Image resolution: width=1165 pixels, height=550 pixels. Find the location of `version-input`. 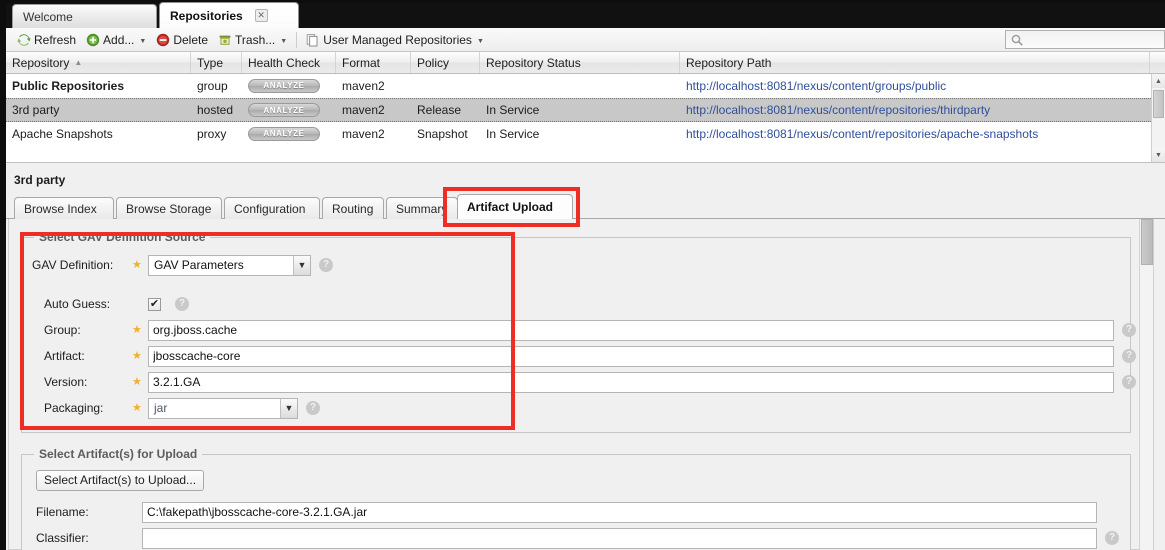

version-input is located at coordinates (631, 382).